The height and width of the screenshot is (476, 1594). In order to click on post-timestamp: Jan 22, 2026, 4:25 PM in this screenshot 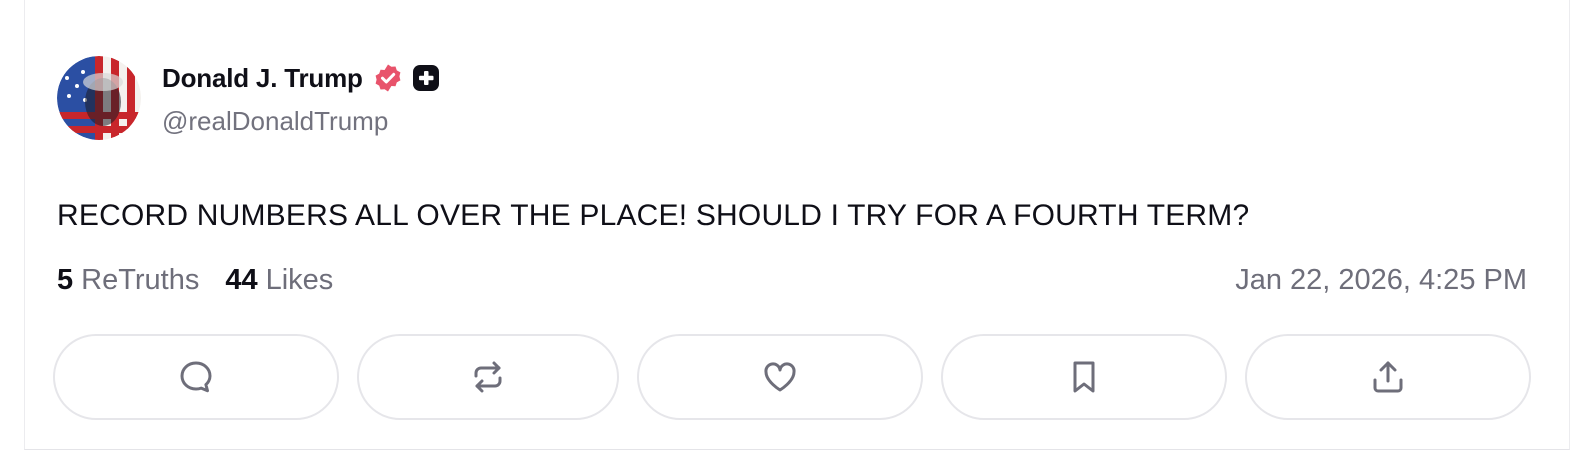, I will do `click(1381, 280)`.